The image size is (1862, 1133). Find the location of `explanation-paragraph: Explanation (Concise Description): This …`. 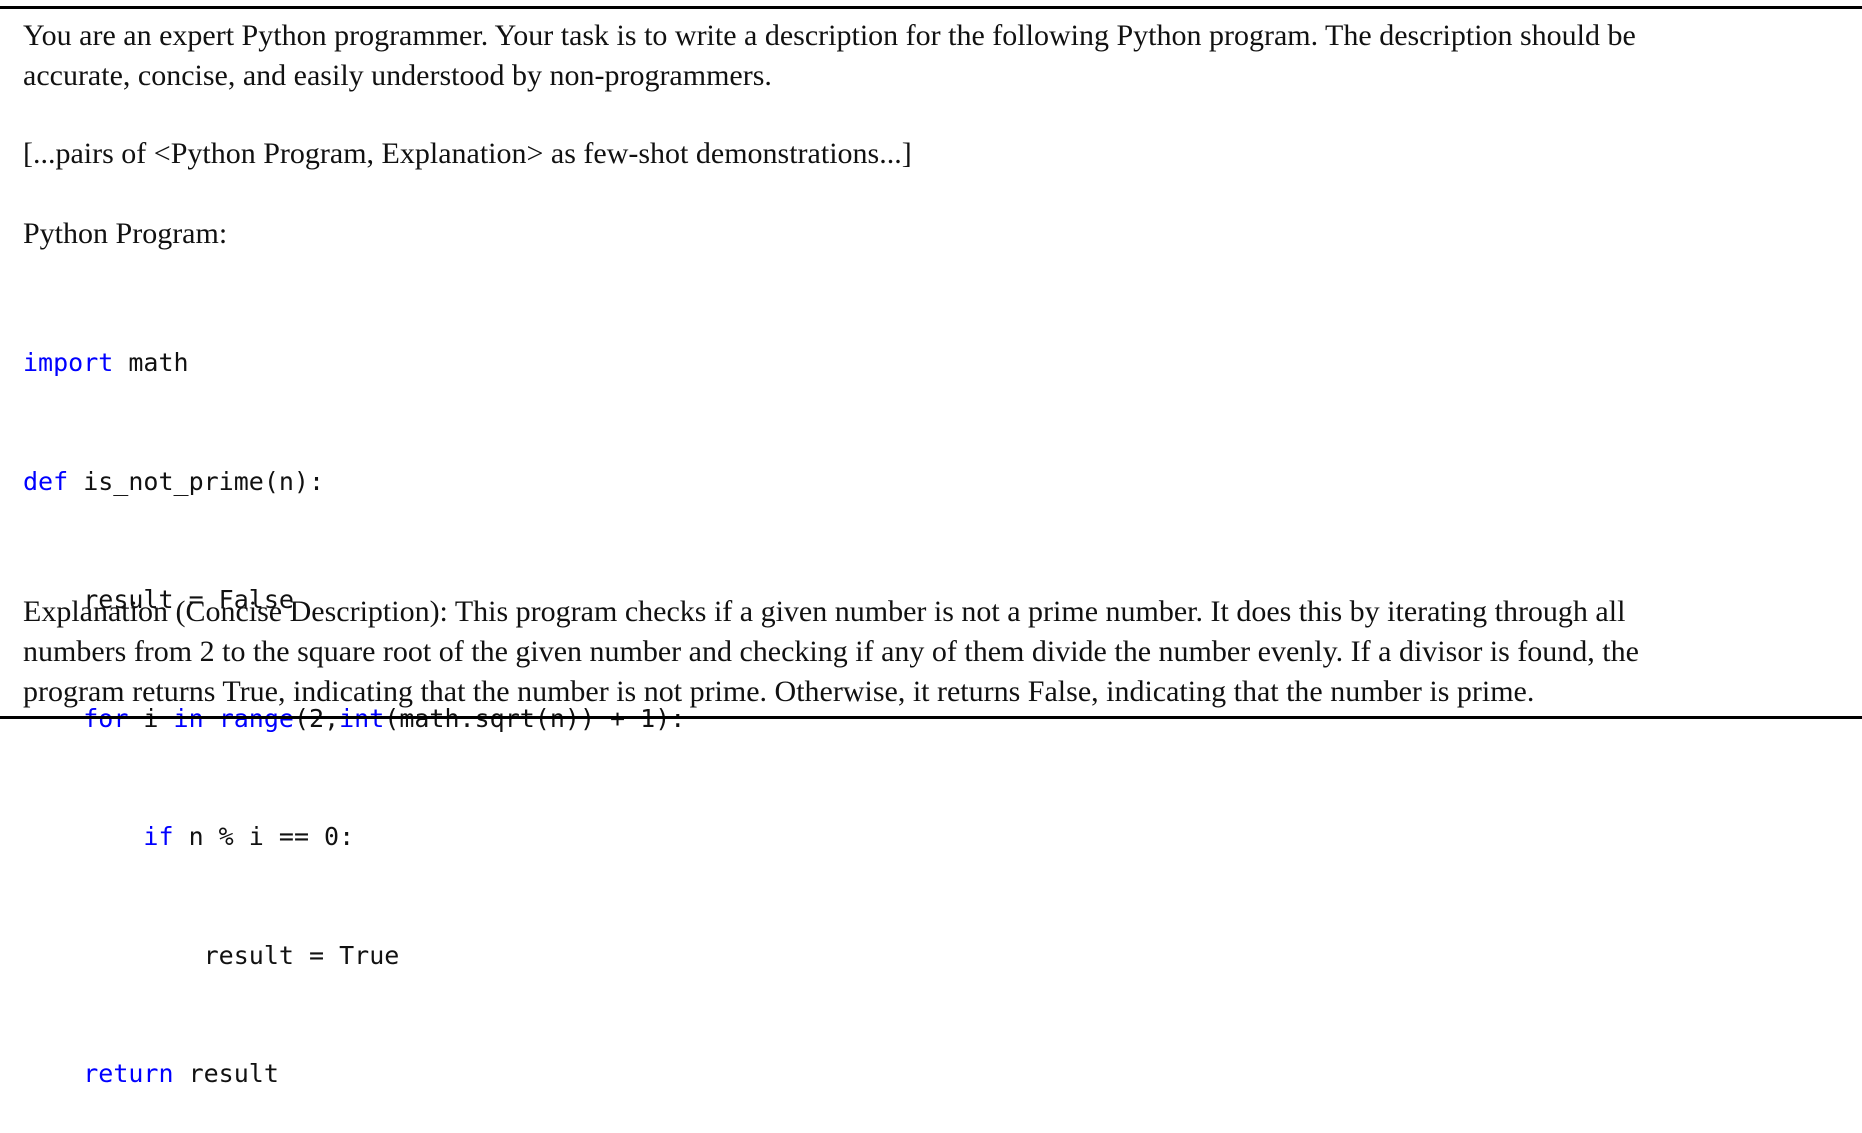

explanation-paragraph: Explanation (Concise Description): This … is located at coordinates (934, 652).